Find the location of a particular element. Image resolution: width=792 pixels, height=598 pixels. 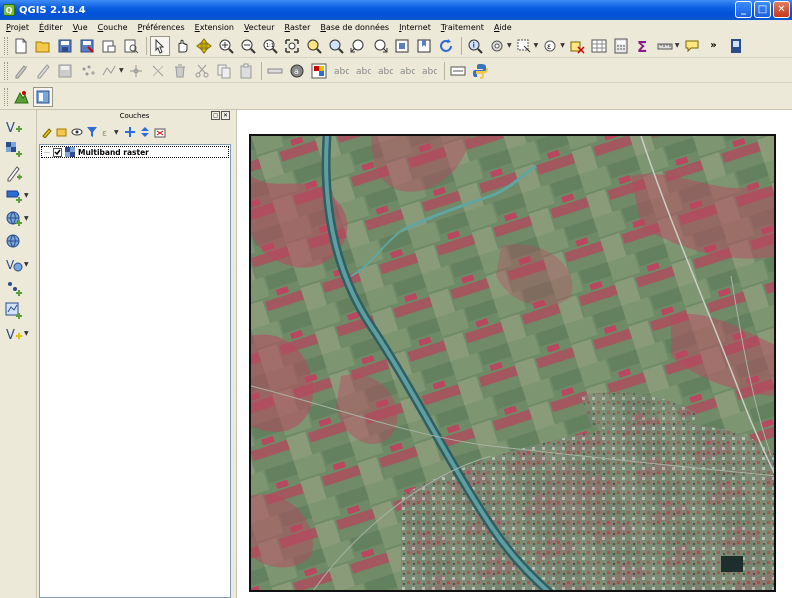

run-action-icon is located at coordinates (497, 46).